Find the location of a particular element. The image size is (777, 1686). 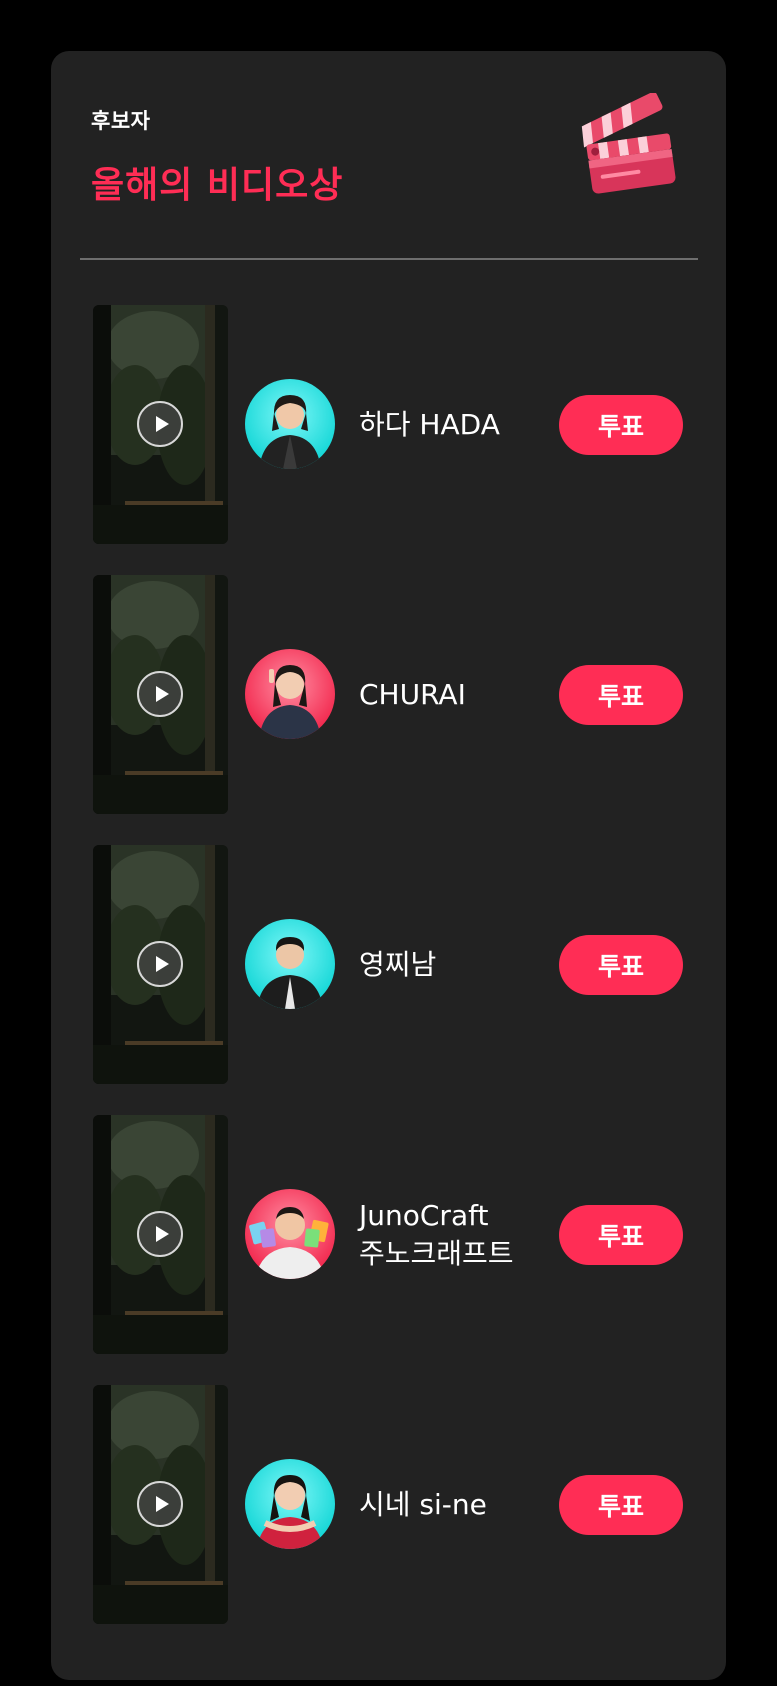

nominee-row: JunoCraft 주노크래프트 투표 is located at coordinates (388, 1234).